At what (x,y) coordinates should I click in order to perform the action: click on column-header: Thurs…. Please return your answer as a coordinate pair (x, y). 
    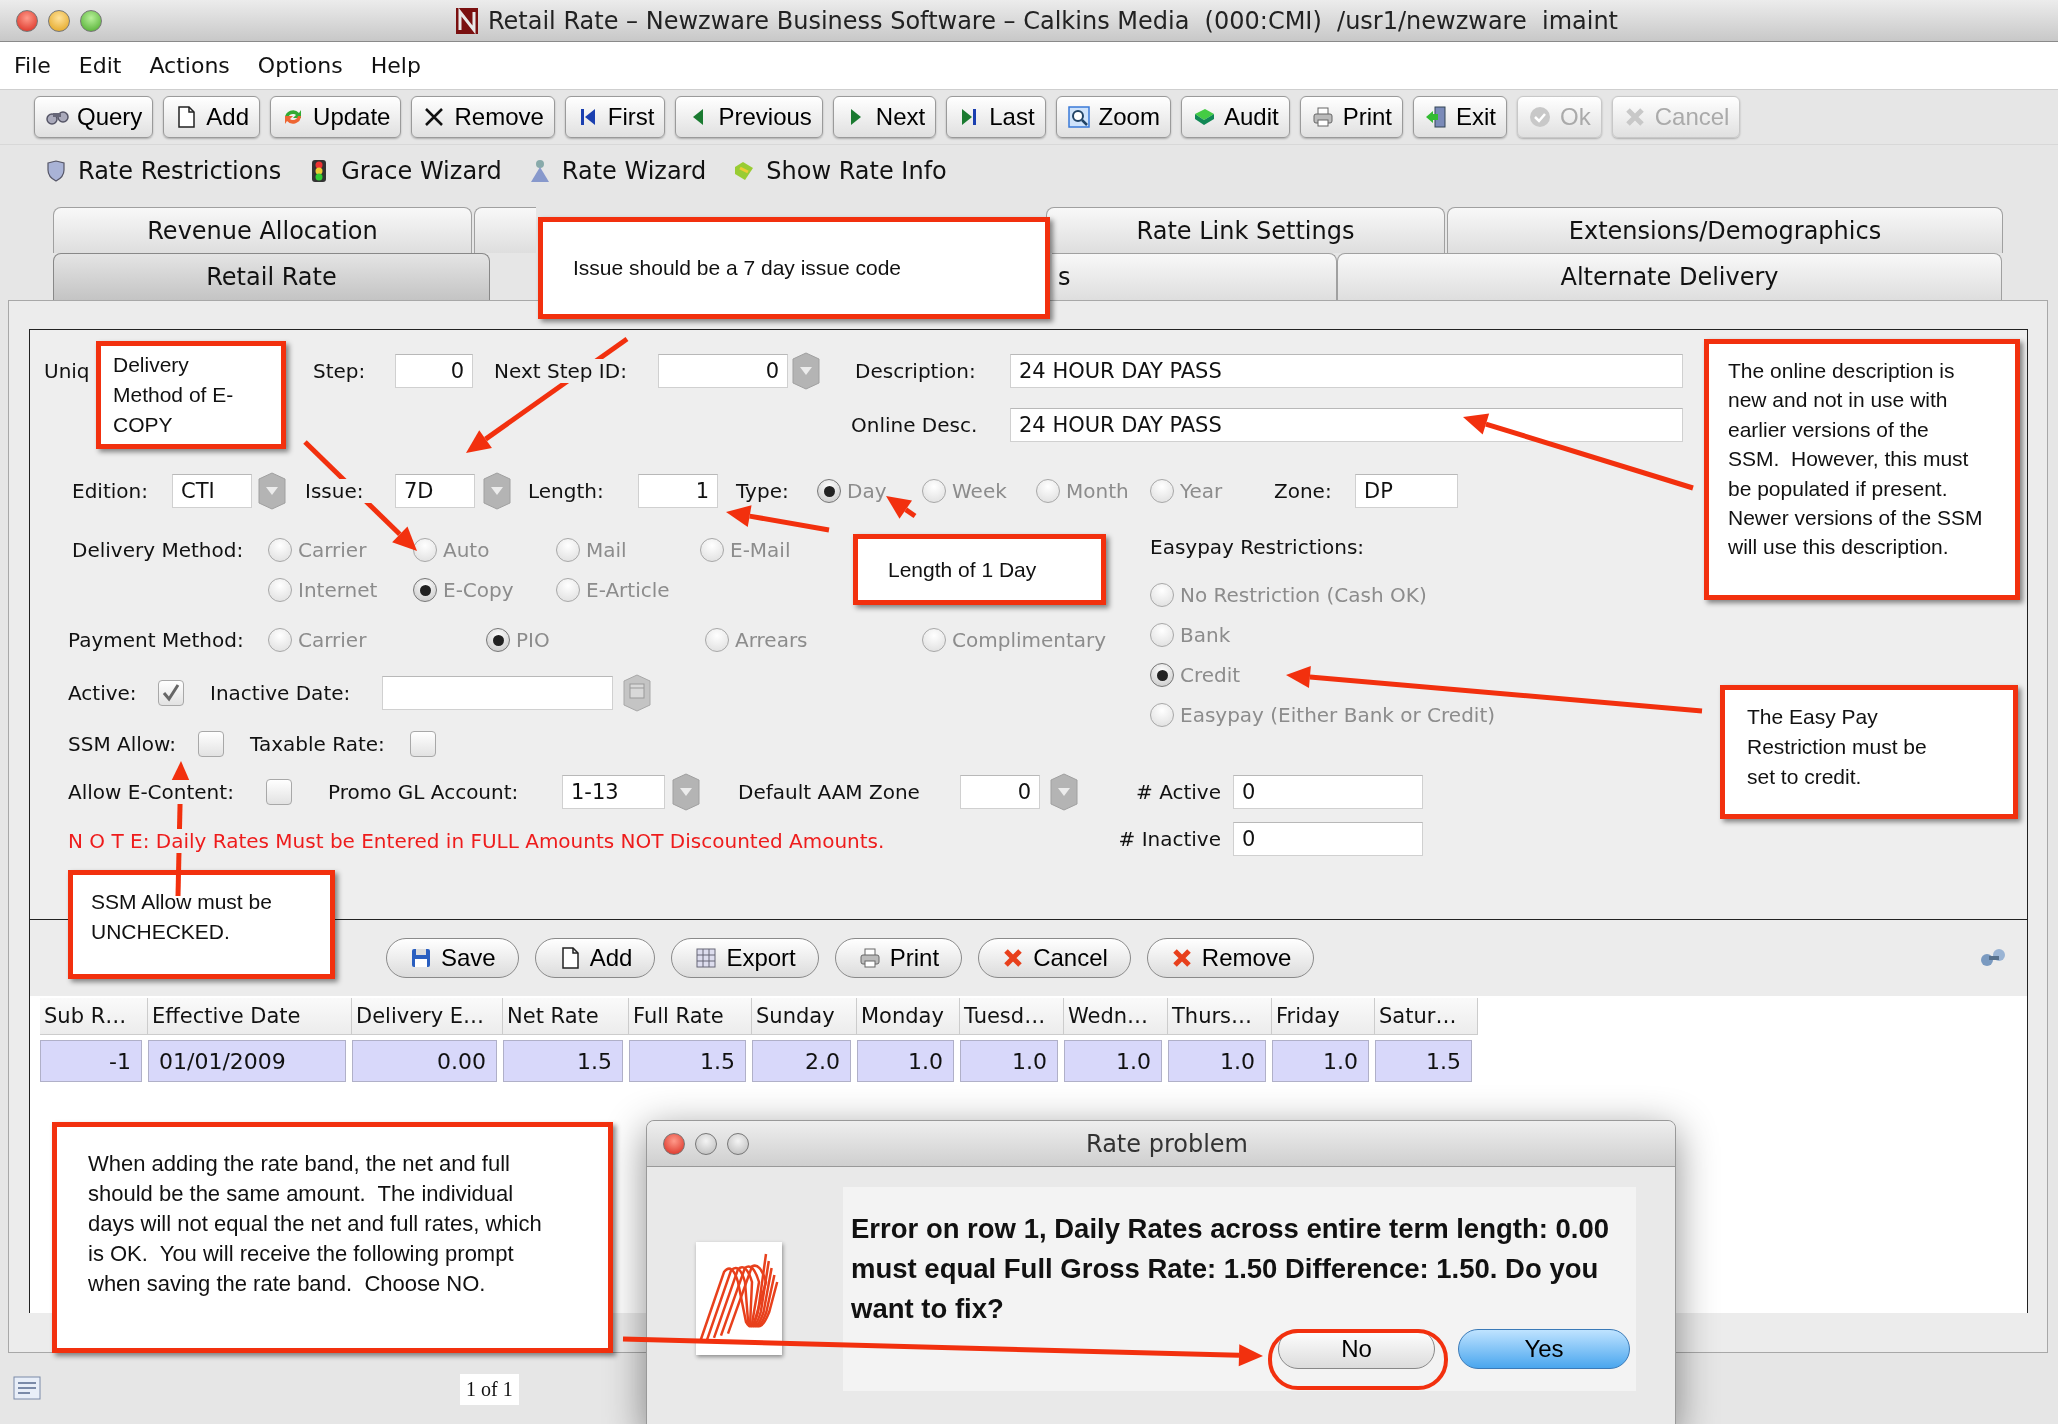
    Looking at the image, I should click on (1220, 1016).